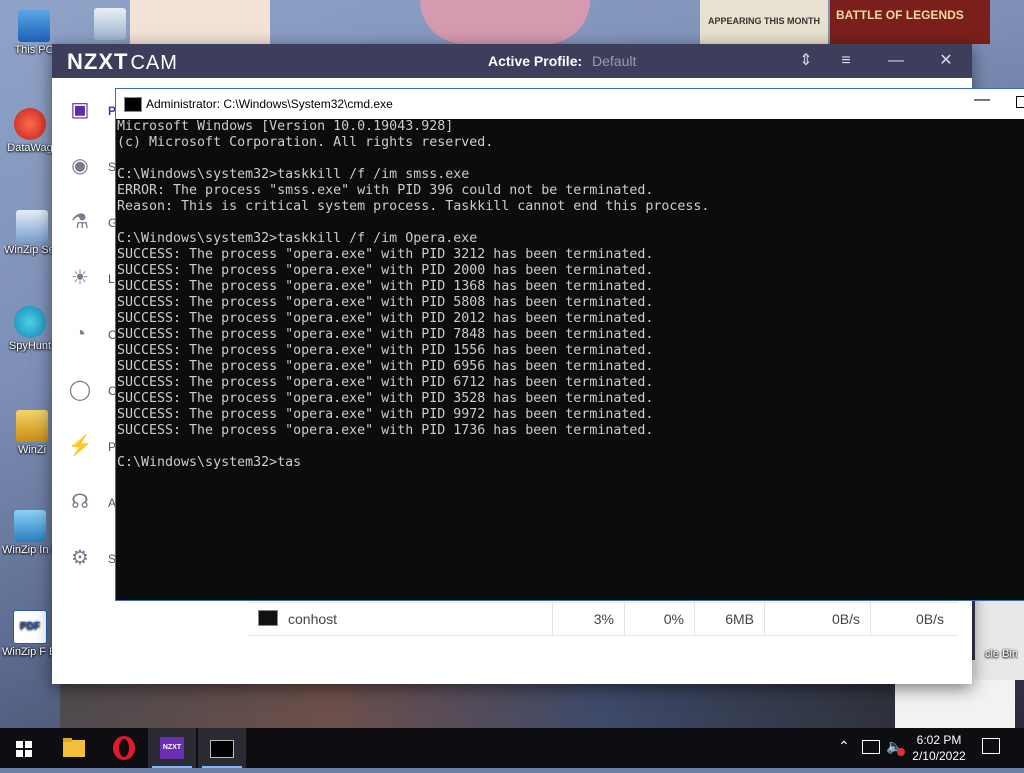 This screenshot has width=1024, height=773. Describe the element at coordinates (844, 746) in the screenshot. I see `chevron-up-icon: ⌃` at that location.